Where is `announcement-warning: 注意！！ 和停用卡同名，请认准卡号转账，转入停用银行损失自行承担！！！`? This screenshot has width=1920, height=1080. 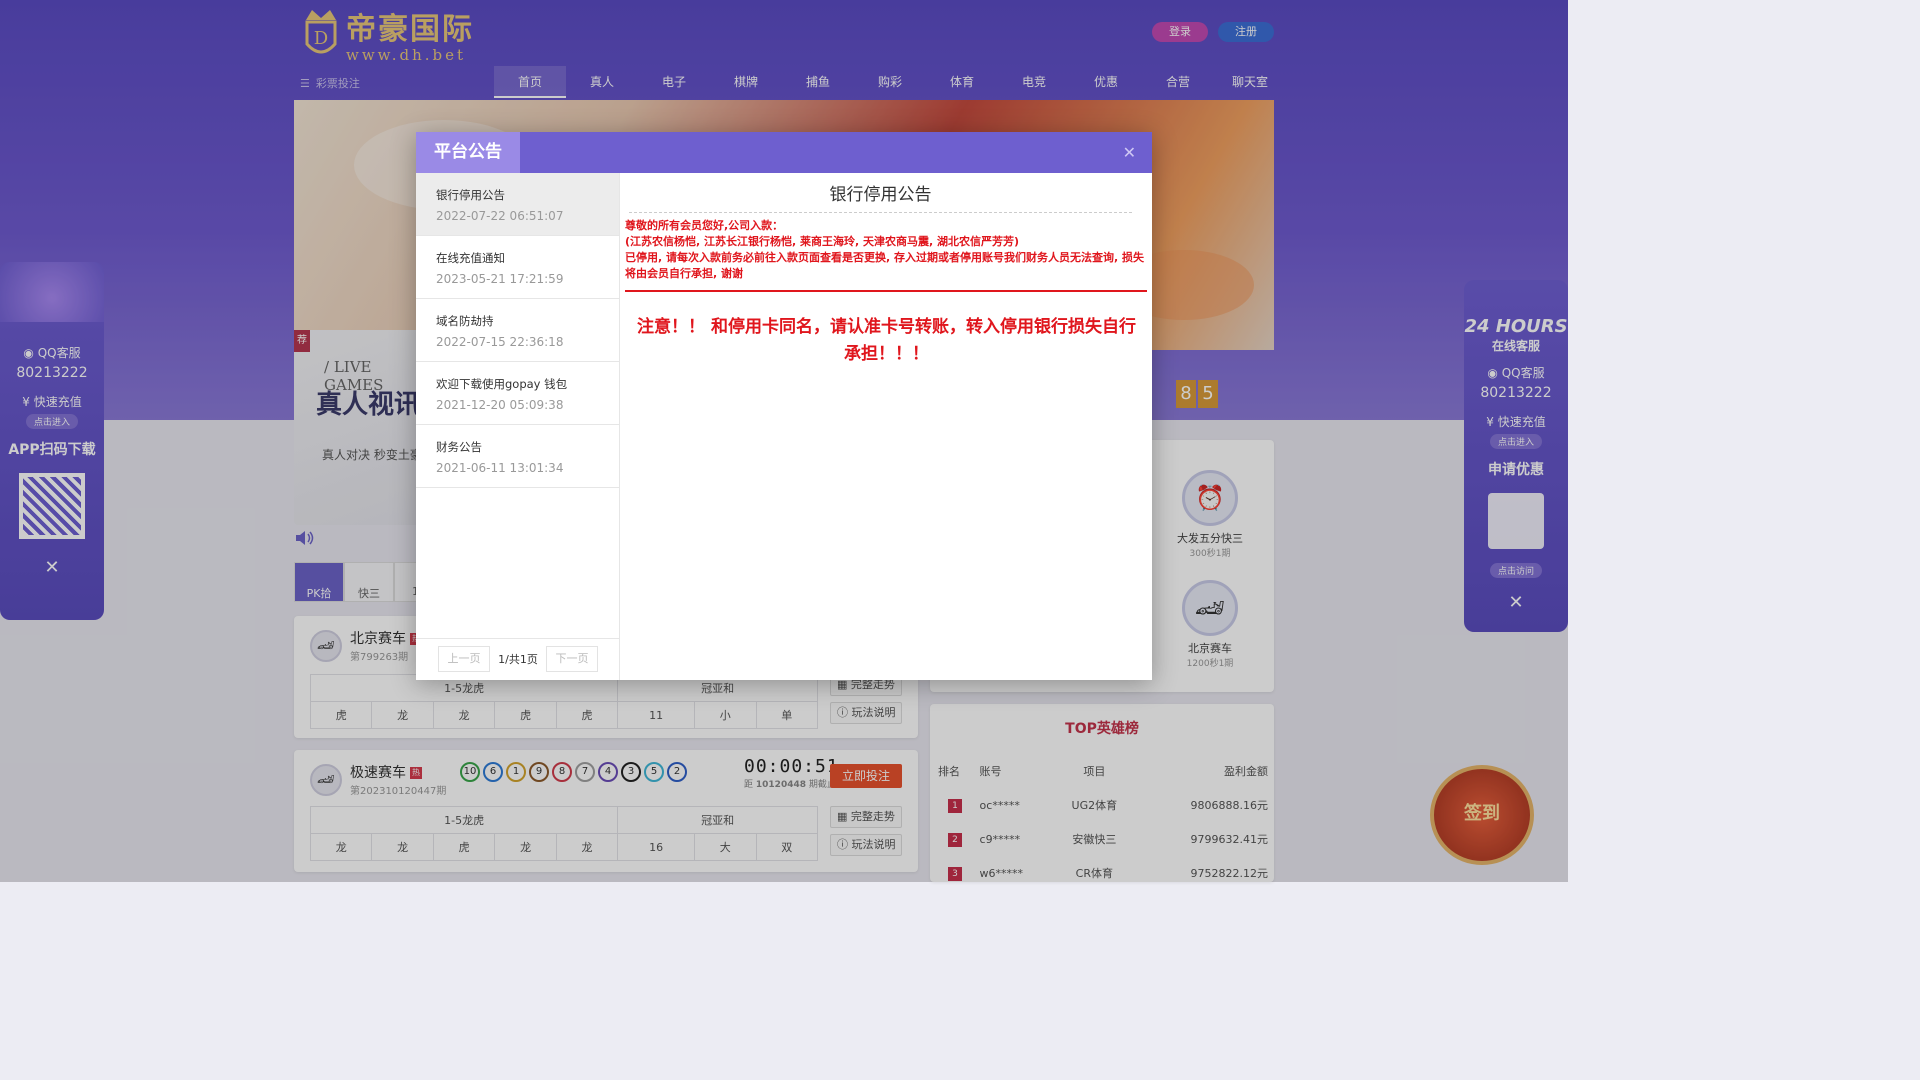 announcement-warning: 注意！！ 和停用卡同名，请认准卡号转账，转入停用银行损失自行承担！！！ is located at coordinates (886, 340).